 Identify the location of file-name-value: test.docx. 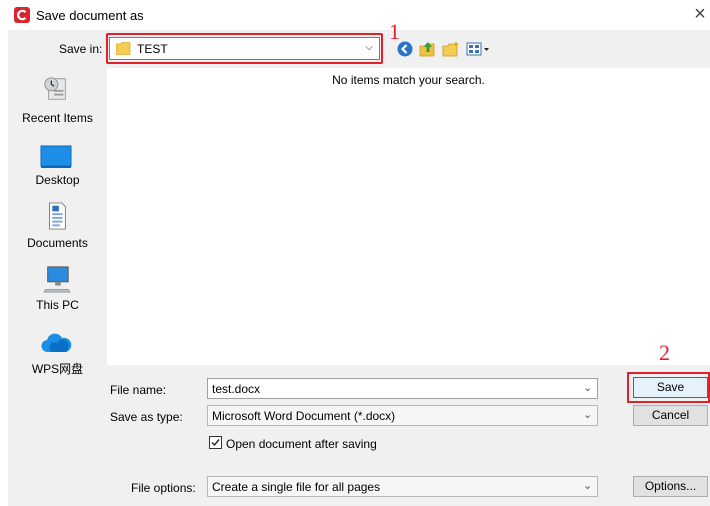
(236, 389).